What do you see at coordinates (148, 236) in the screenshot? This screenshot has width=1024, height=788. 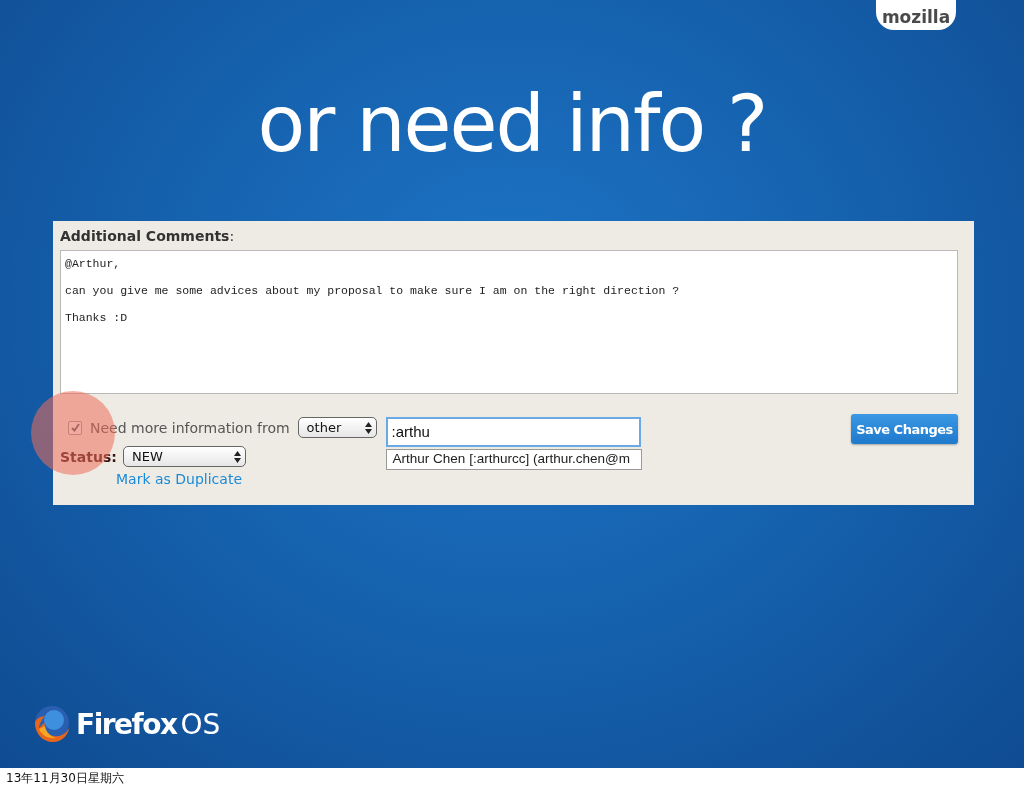 I see `comments-label: Additional Comments:` at bounding box center [148, 236].